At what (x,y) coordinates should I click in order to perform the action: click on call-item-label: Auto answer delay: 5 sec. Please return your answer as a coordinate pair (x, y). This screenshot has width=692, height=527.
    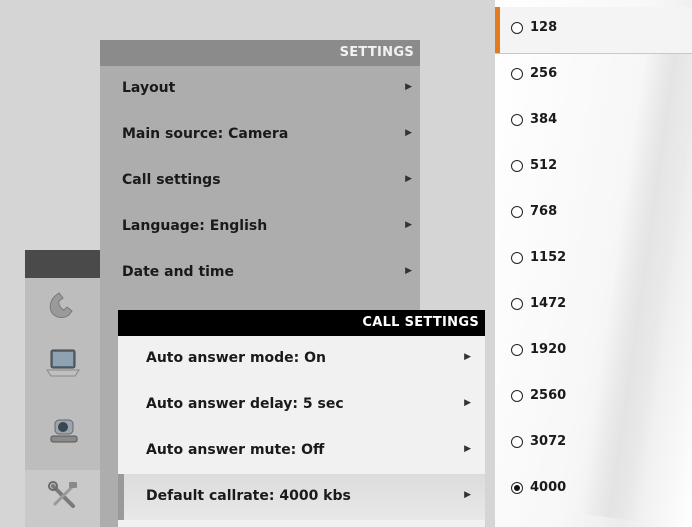
    Looking at the image, I should click on (245, 404).